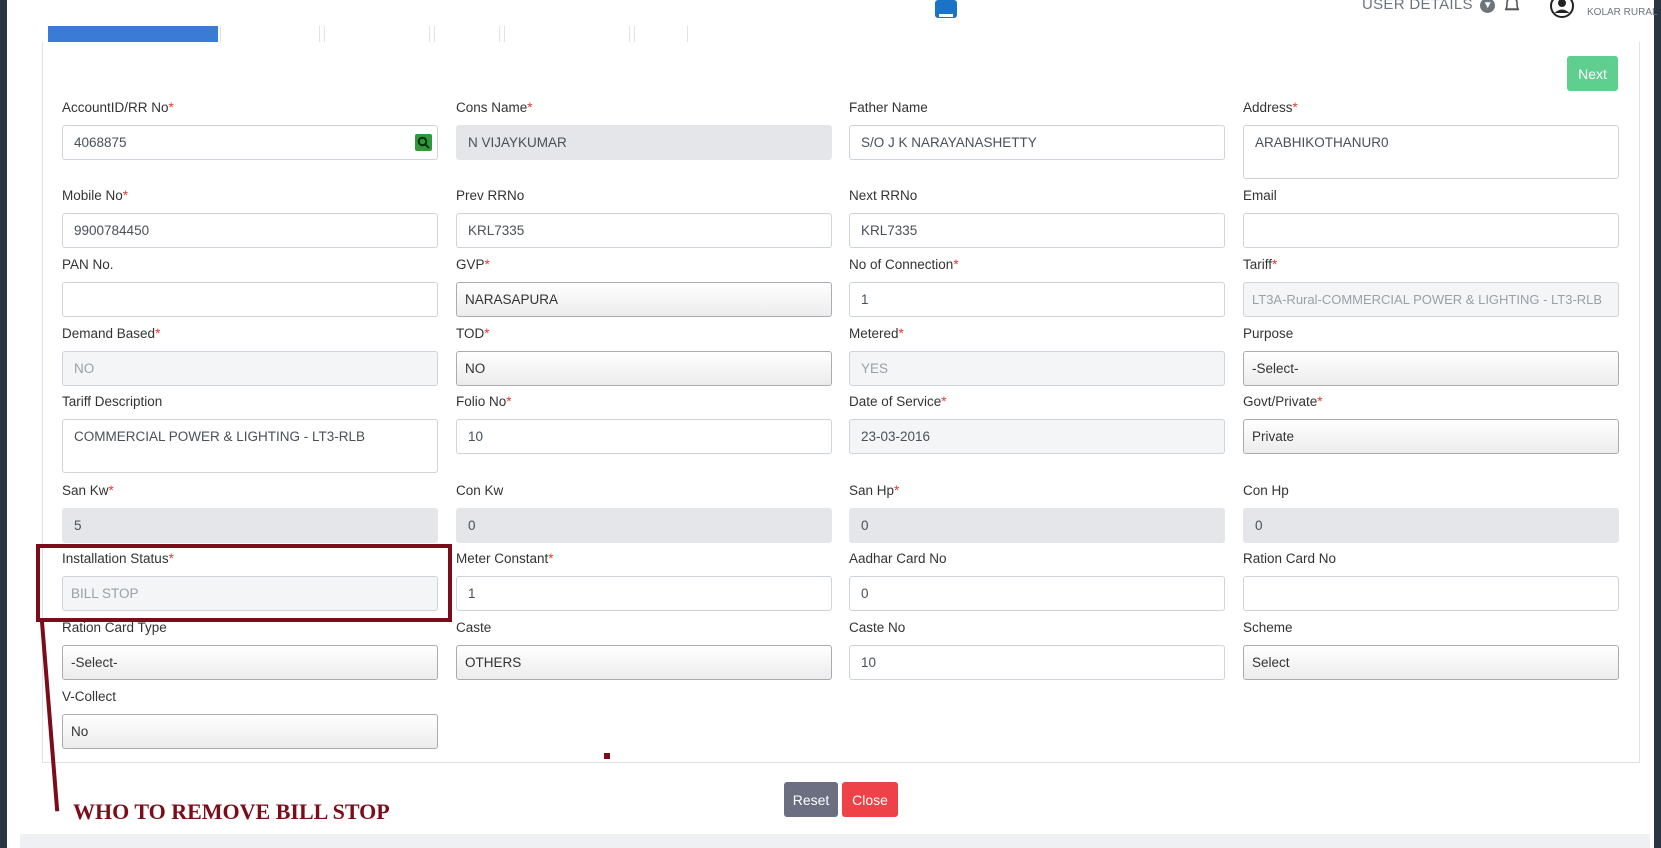 The image size is (1661, 848). What do you see at coordinates (1260, 264) in the screenshot?
I see `tariff-label: Tariff*` at bounding box center [1260, 264].